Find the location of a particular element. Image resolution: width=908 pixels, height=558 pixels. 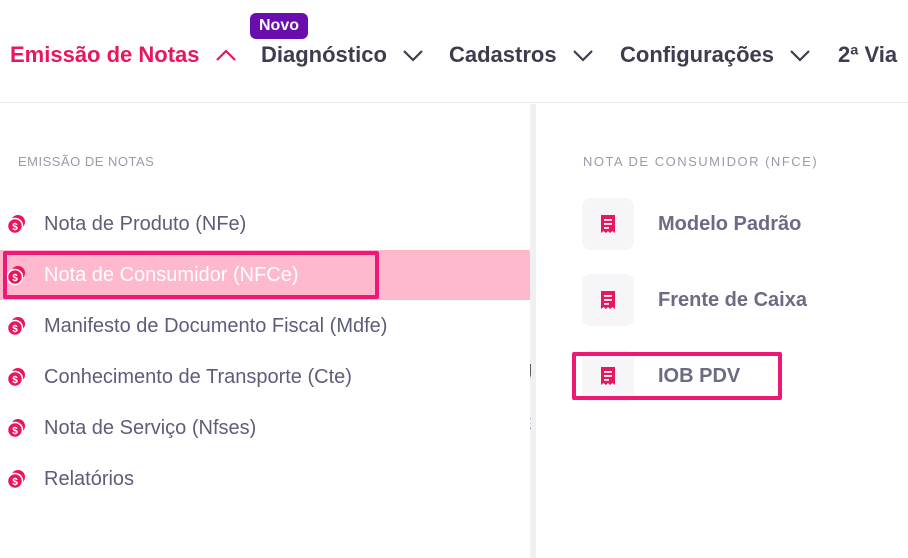

chevron-up-icon is located at coordinates (225, 55).